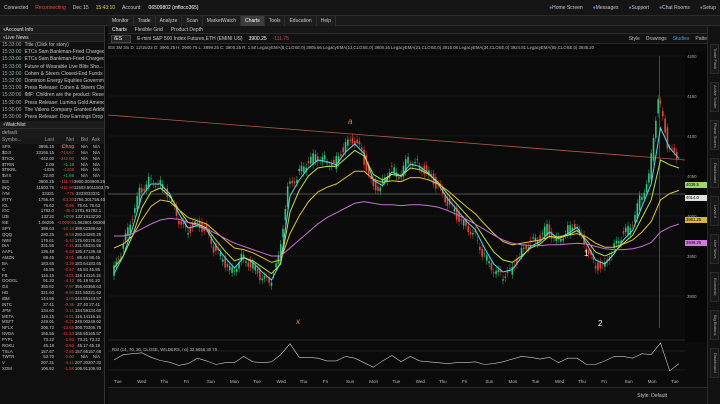 The width and height of the screenshot is (720, 404). What do you see at coordinates (94, 140) in the screenshot?
I see `col-ask: Ask` at bounding box center [94, 140].